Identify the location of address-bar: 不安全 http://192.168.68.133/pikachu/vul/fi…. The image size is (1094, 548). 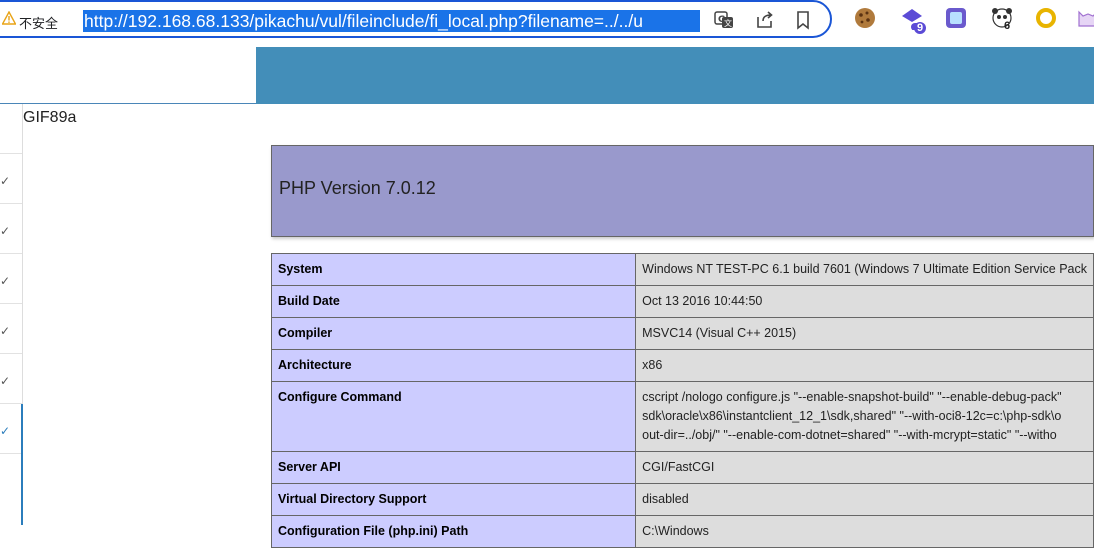
(416, 19).